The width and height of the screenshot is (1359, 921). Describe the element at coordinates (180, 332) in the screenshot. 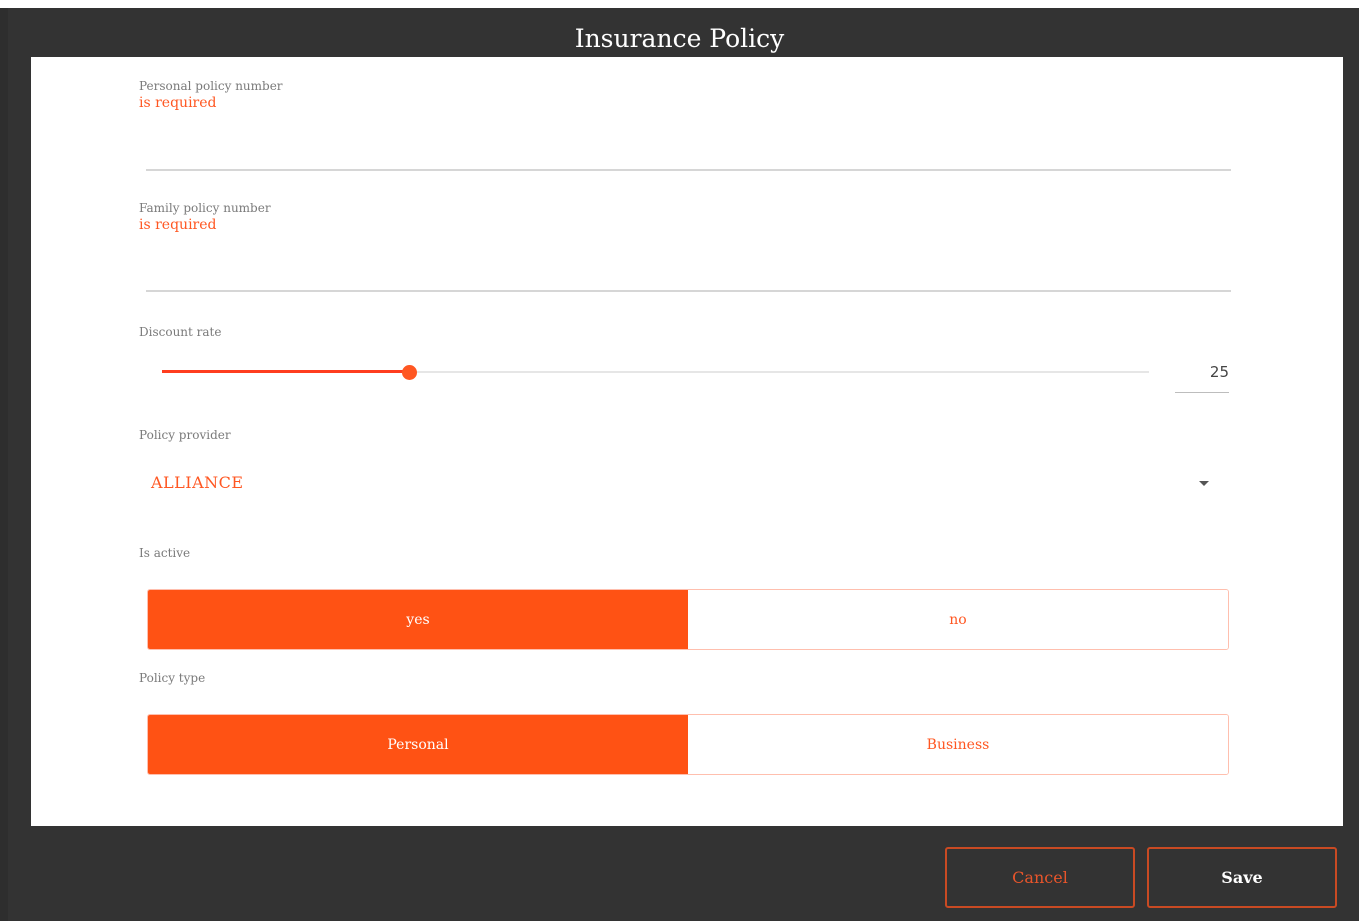

I see `discount-rate-label: Discount rate` at that location.